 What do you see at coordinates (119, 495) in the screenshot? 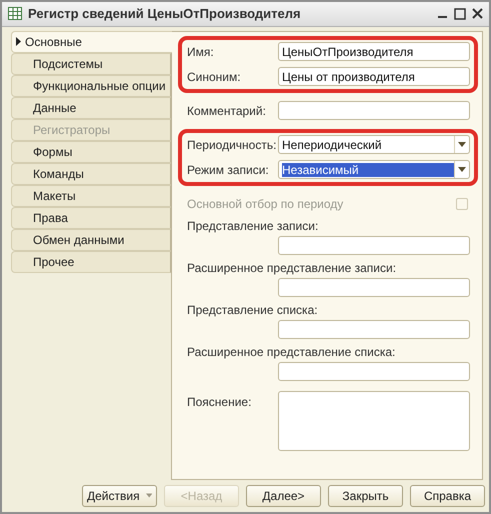
I see `dialog-button: Действия` at bounding box center [119, 495].